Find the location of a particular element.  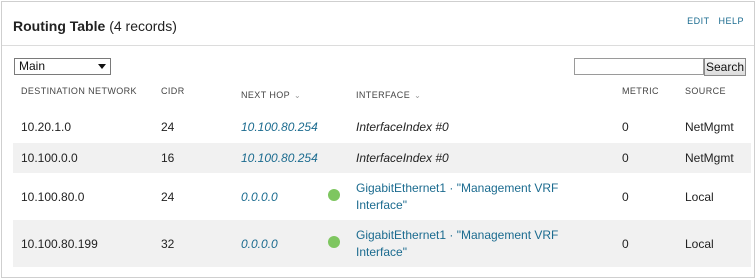

record-count: (4 records) is located at coordinates (143, 26).